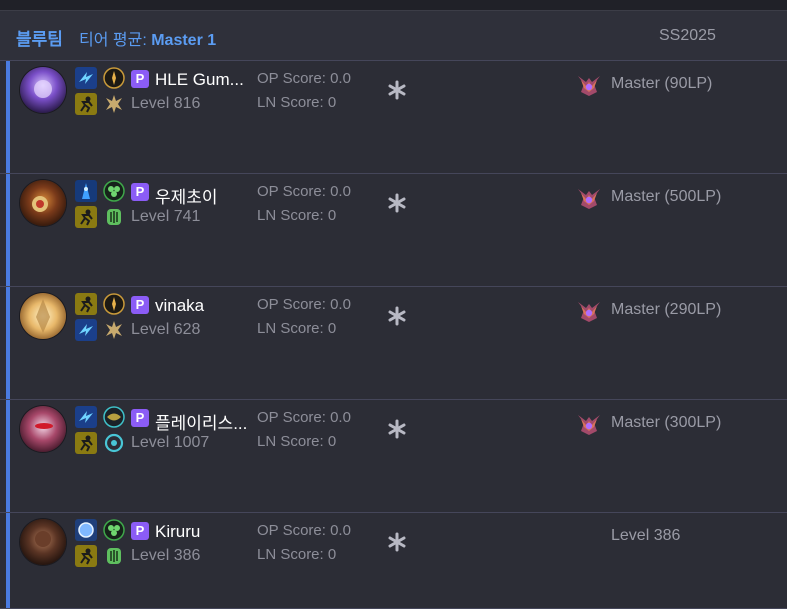 Image resolution: width=787 pixels, height=609 pixels. Describe the element at coordinates (202, 306) in the screenshot. I see `player-name: vinaka` at that location.